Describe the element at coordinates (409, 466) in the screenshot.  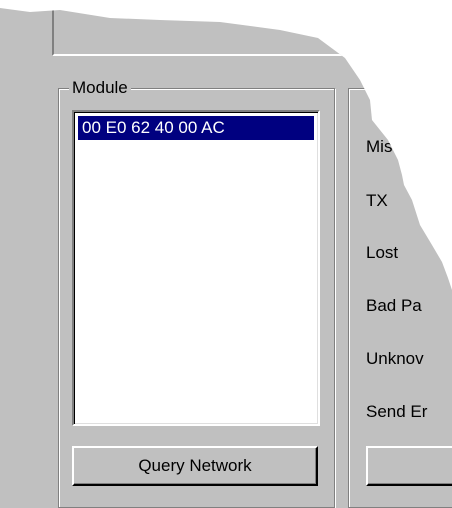
I see `stats-action-button` at that location.